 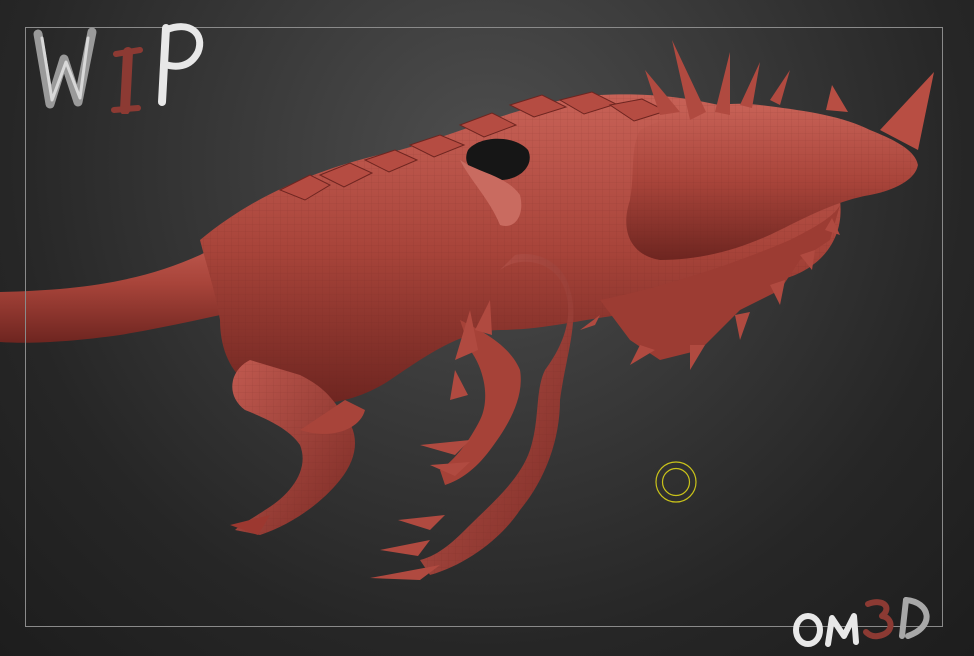 What do you see at coordinates (117, 64) in the screenshot?
I see `wip-watermark-logo: WIP` at bounding box center [117, 64].